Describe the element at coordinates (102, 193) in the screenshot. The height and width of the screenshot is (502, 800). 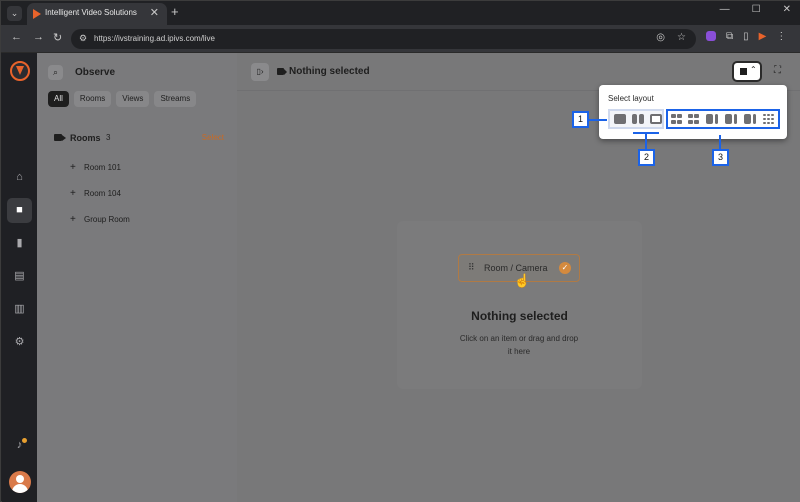
I see `room-name: Room 104` at that location.